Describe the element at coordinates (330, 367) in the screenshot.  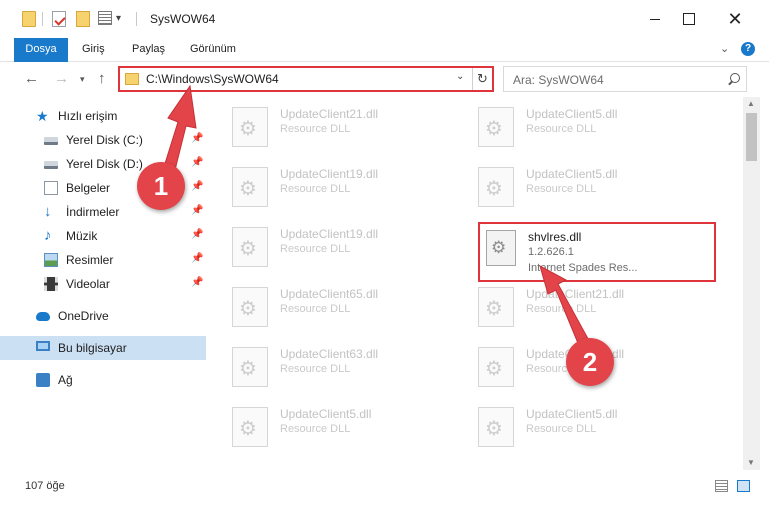
I see `file-item: UpdateClient63.dll Resource DLL` at that location.